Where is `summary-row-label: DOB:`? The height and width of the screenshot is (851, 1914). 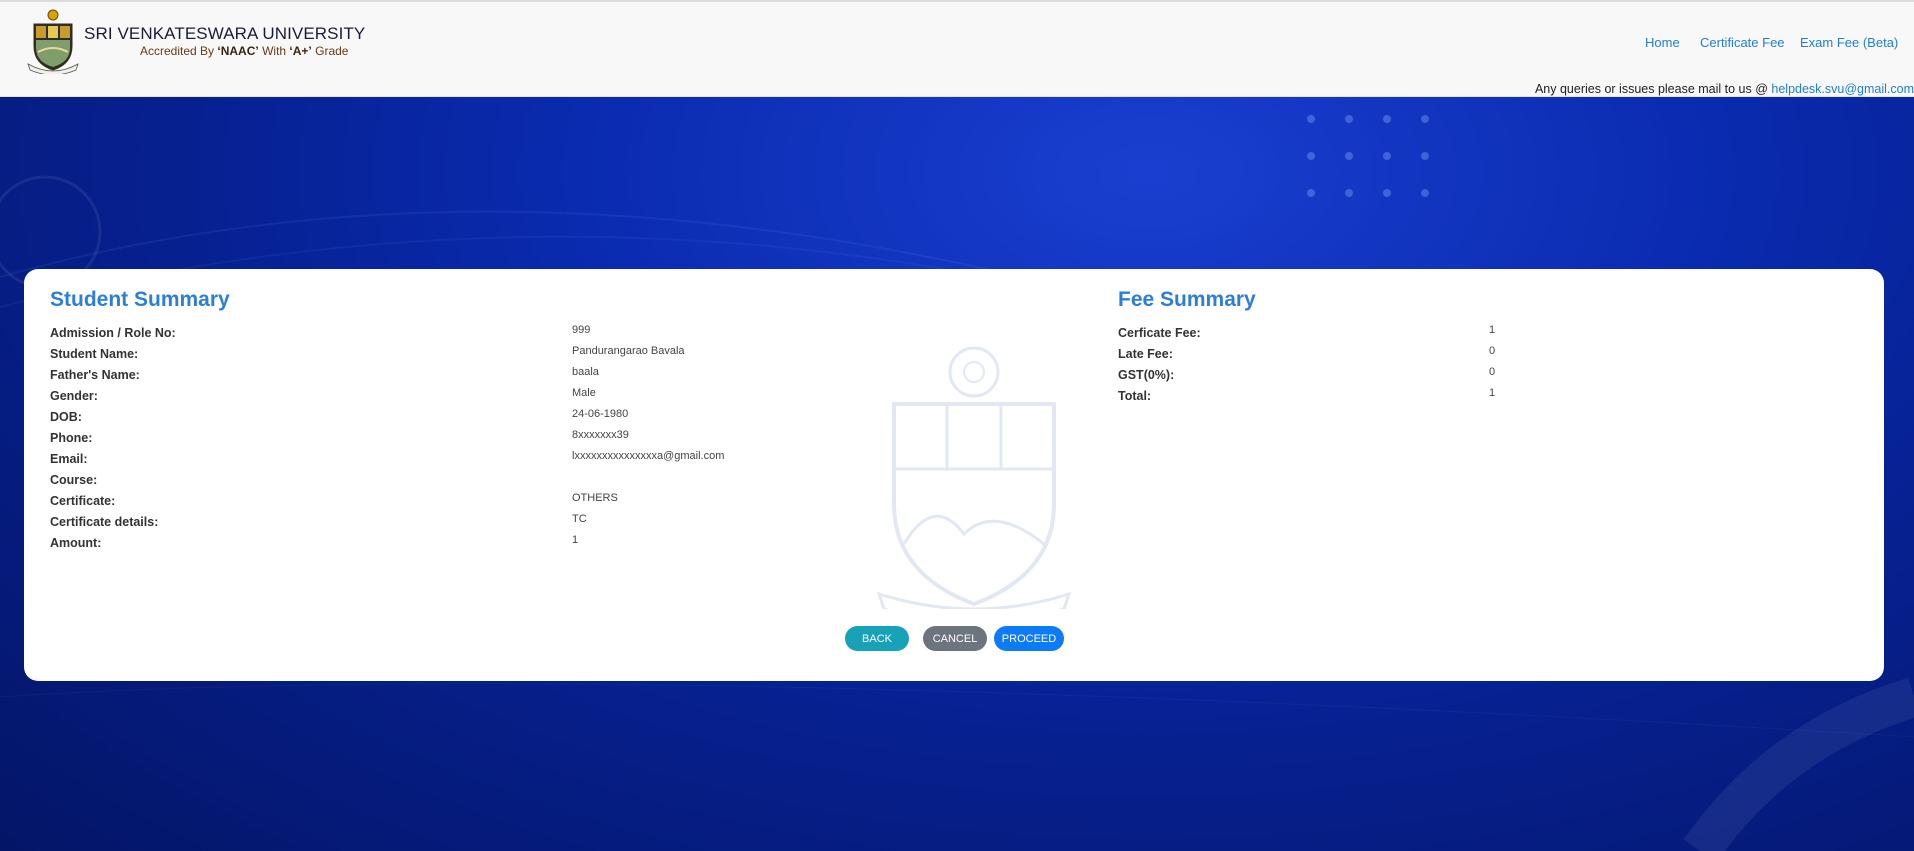 summary-row-label: DOB: is located at coordinates (66, 417).